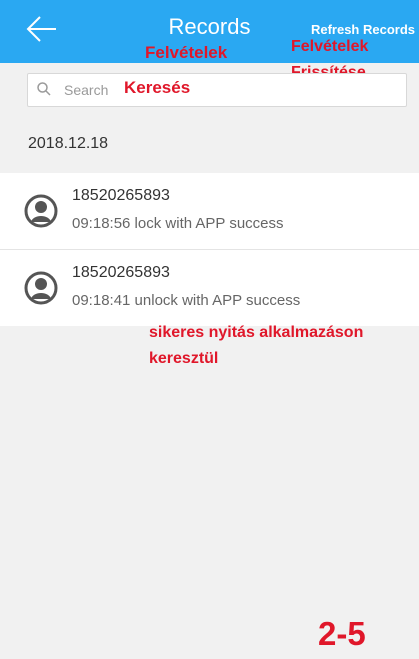 The image size is (419, 659). What do you see at coordinates (178, 223) in the screenshot?
I see `record-detail: 09:18:56 lock with APP success` at bounding box center [178, 223].